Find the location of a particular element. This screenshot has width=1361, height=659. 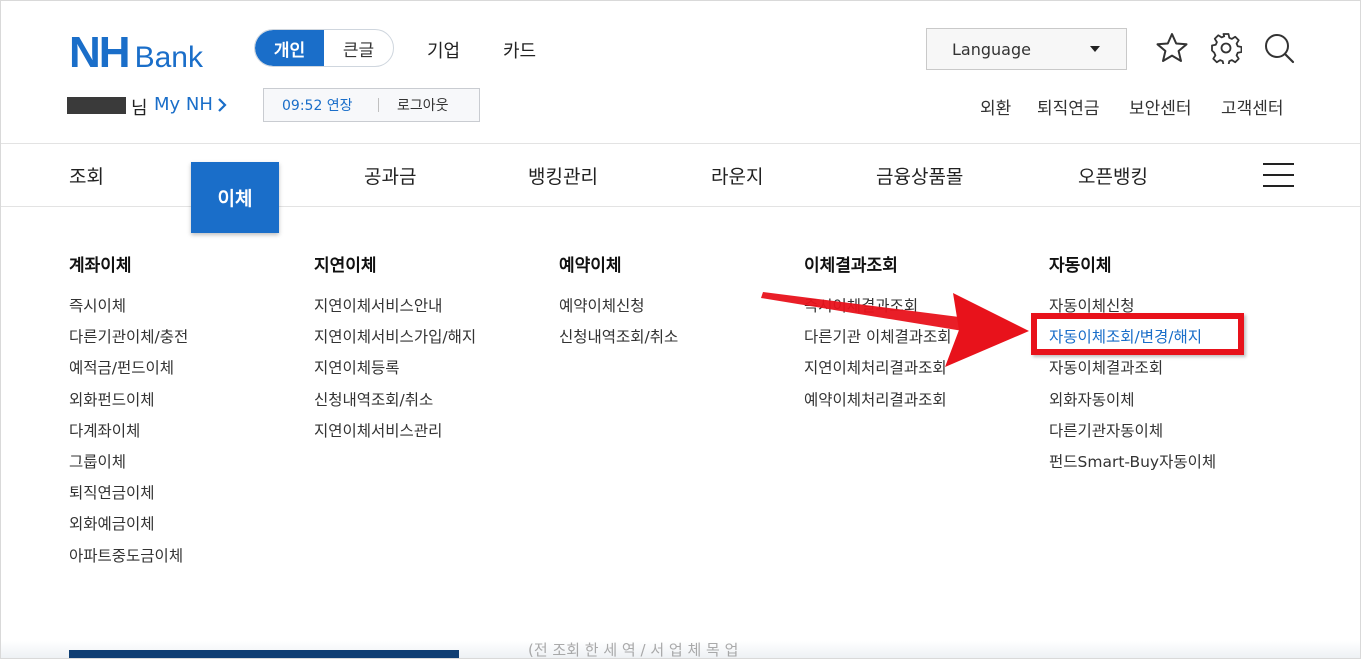

menu-item: 다계좌이체 is located at coordinates (128, 431).